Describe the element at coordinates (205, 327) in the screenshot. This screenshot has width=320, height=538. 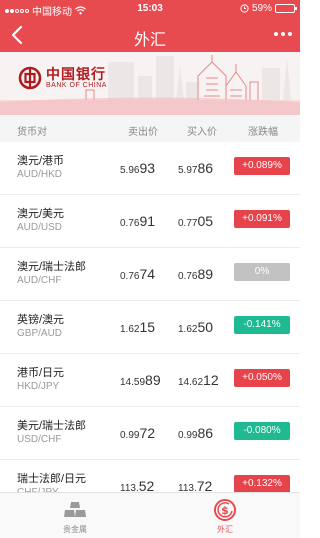
I see `buy-price-pips: 50` at that location.